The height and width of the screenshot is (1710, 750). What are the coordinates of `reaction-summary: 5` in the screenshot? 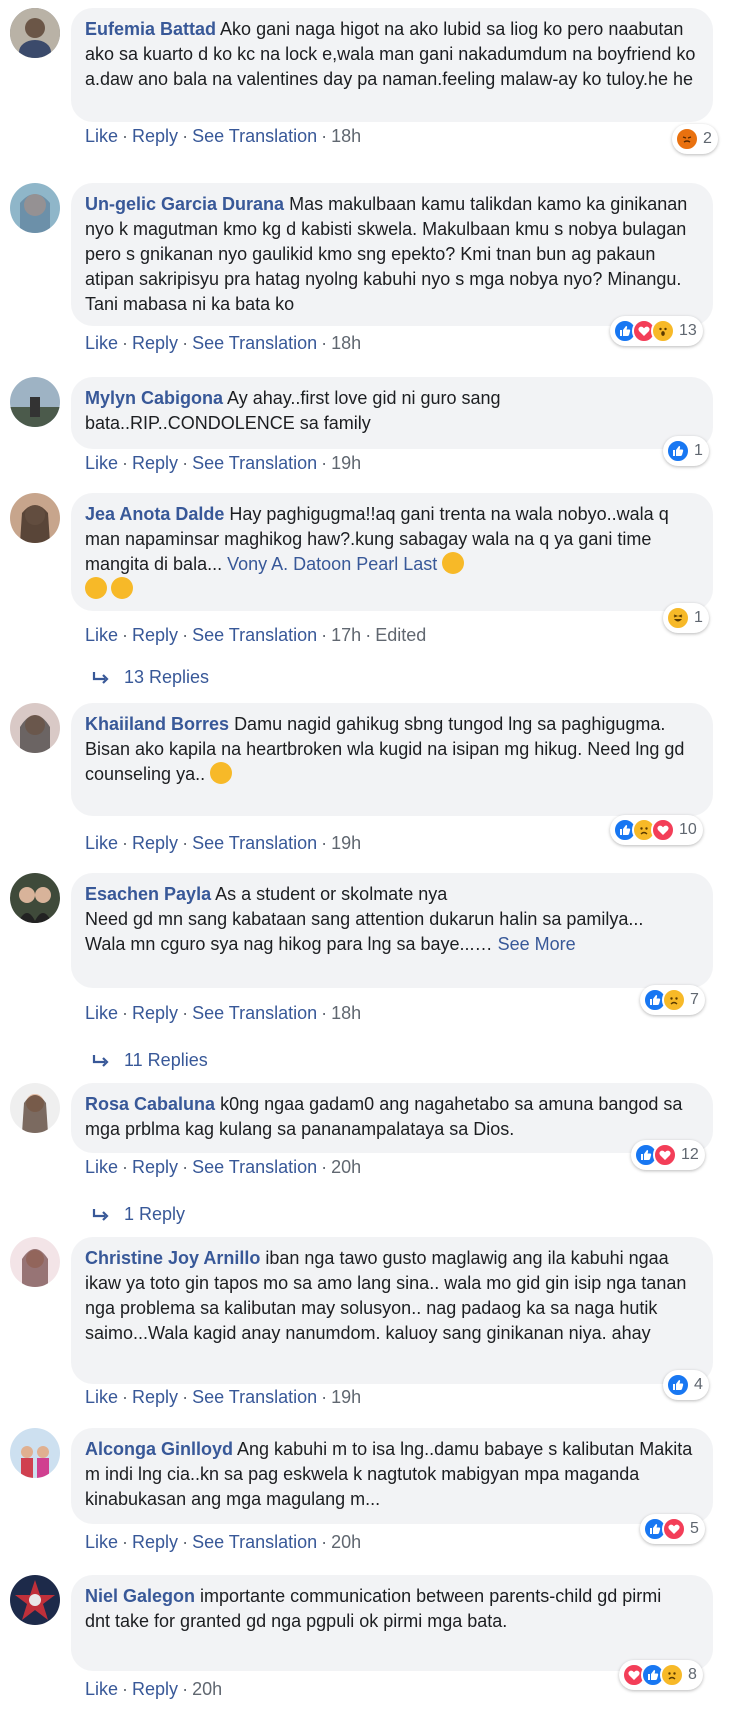 It's located at (672, 1529).